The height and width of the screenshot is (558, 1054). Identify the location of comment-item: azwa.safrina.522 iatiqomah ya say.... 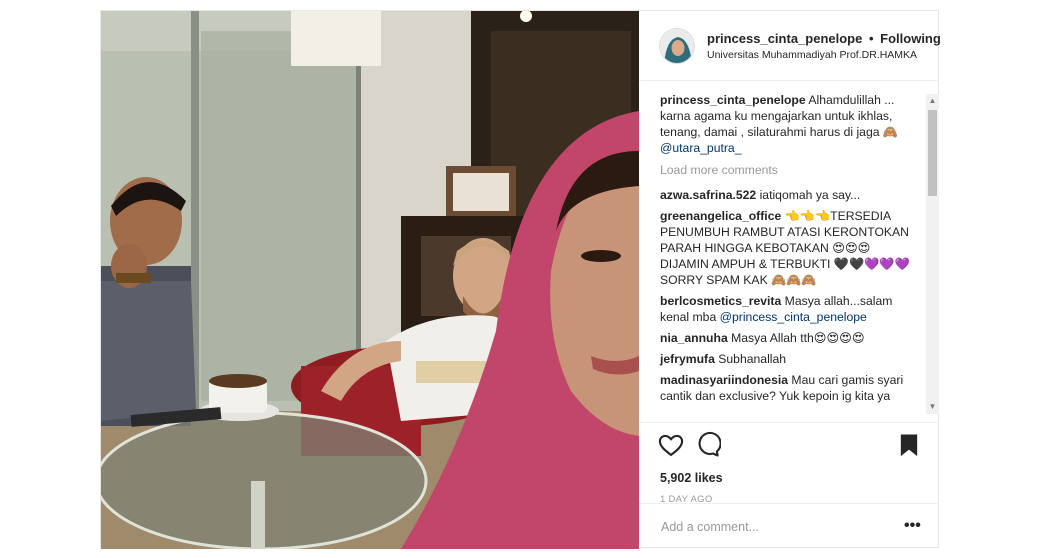
(790, 195).